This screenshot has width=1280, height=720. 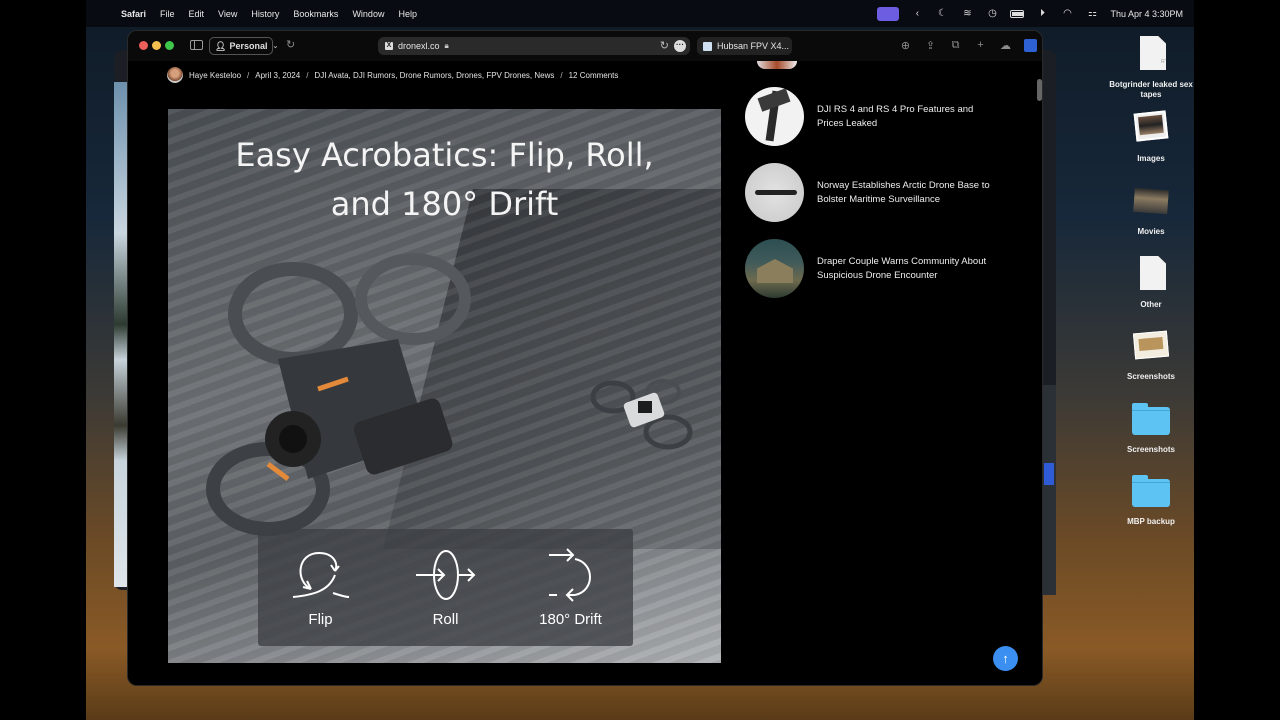 I want to click on control-center-icon: ⚏, so click(x=1092, y=14).